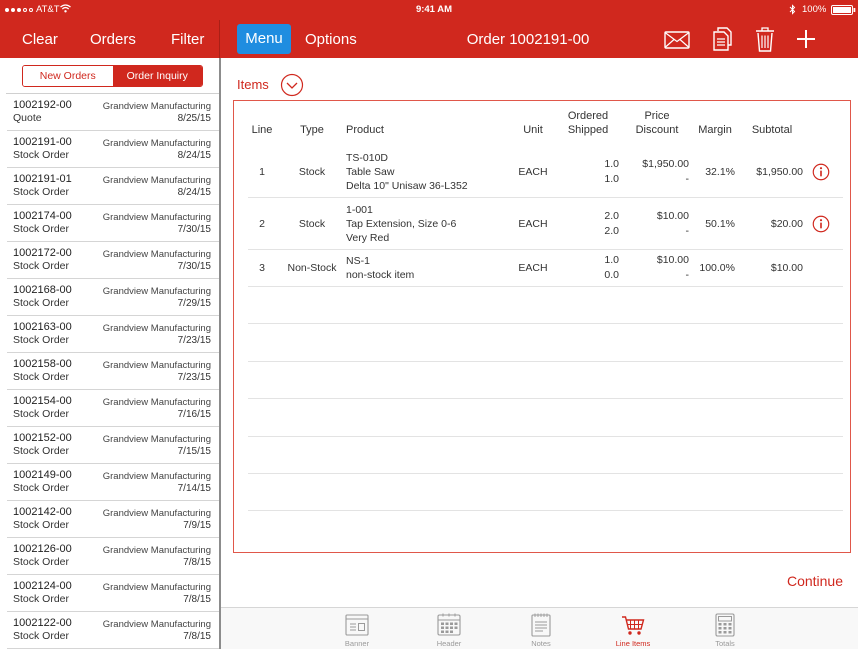  What do you see at coordinates (806, 41) in the screenshot?
I see `plus-icon` at bounding box center [806, 41].